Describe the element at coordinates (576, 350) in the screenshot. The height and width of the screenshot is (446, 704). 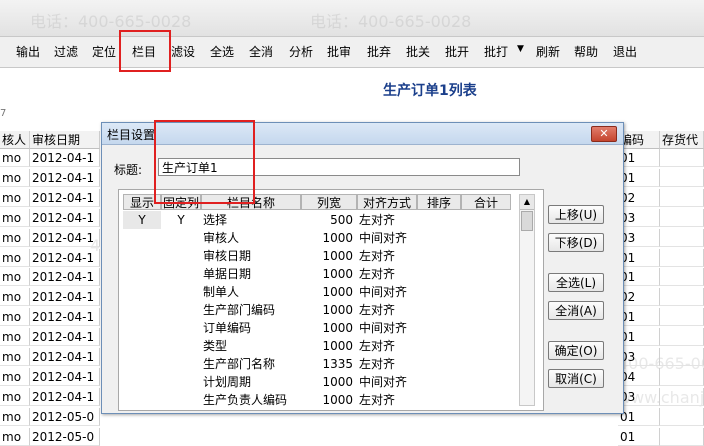
I see `ok-button: 确定(O)` at that location.